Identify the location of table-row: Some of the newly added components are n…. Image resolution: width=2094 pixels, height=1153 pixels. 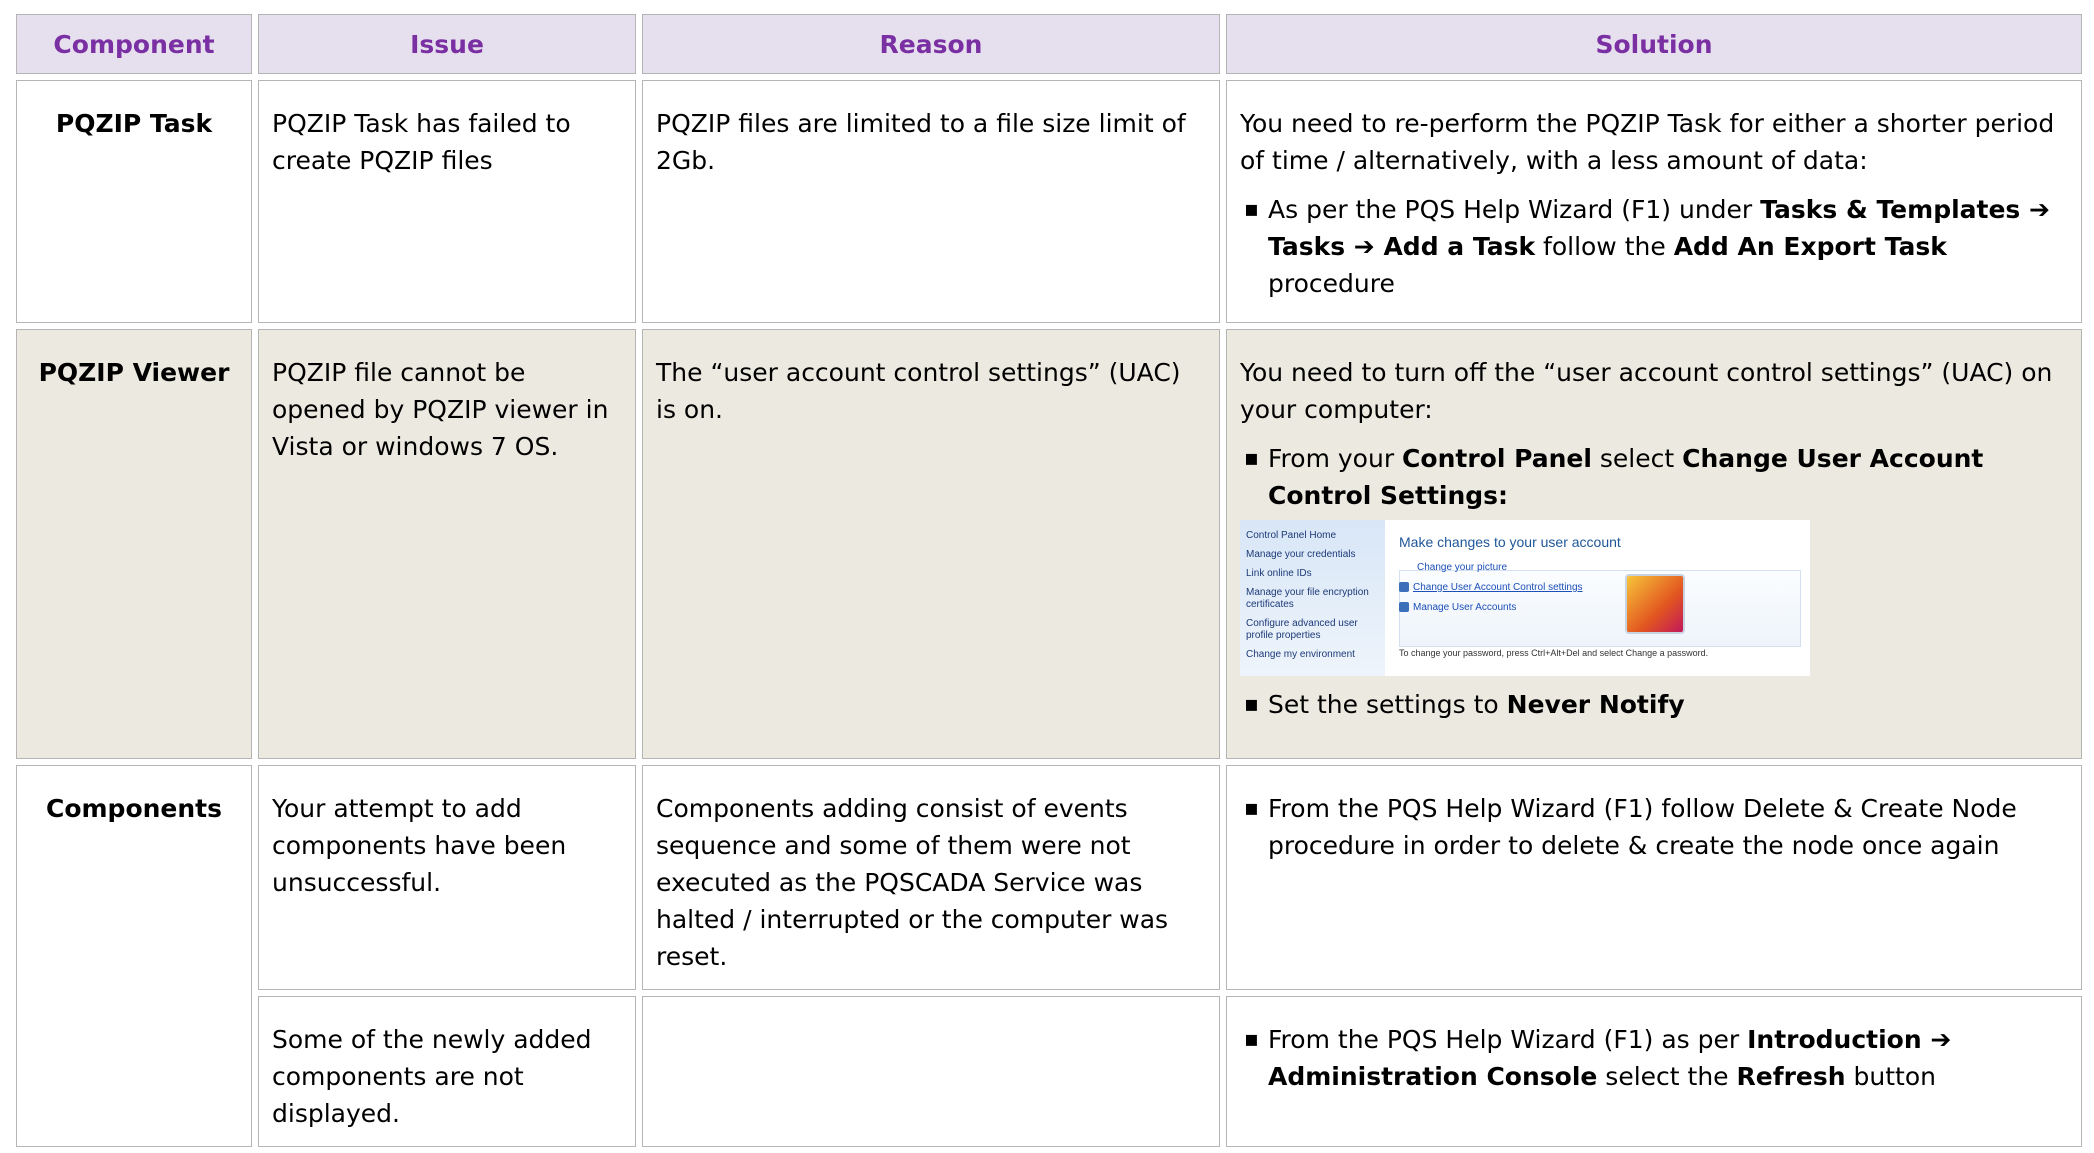
(1049, 1071).